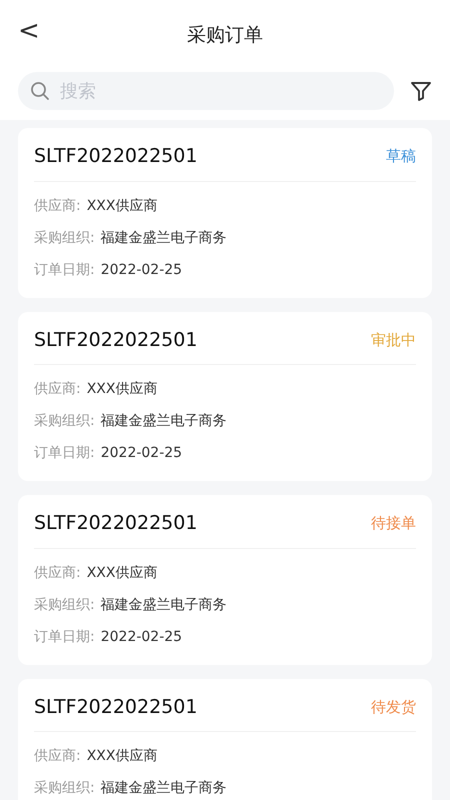 This screenshot has width=450, height=800. I want to click on order-status: 待发货, so click(393, 707).